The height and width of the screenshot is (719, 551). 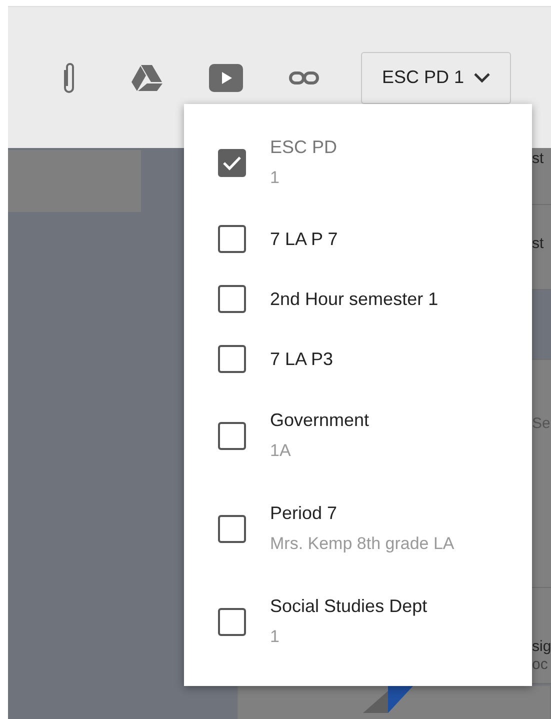 What do you see at coordinates (388, 699) in the screenshot?
I see `corner-drawing` at bounding box center [388, 699].